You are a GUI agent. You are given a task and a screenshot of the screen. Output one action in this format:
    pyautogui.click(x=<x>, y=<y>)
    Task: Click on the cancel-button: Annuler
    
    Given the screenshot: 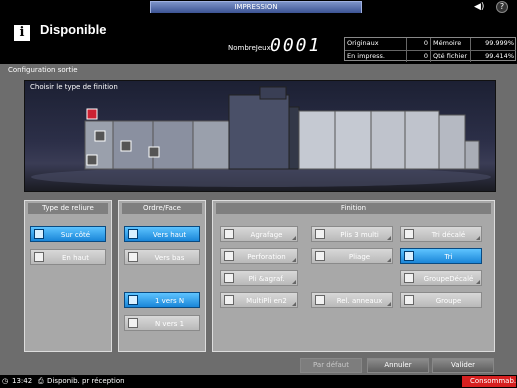 What is the action you would take?
    pyautogui.click(x=398, y=365)
    